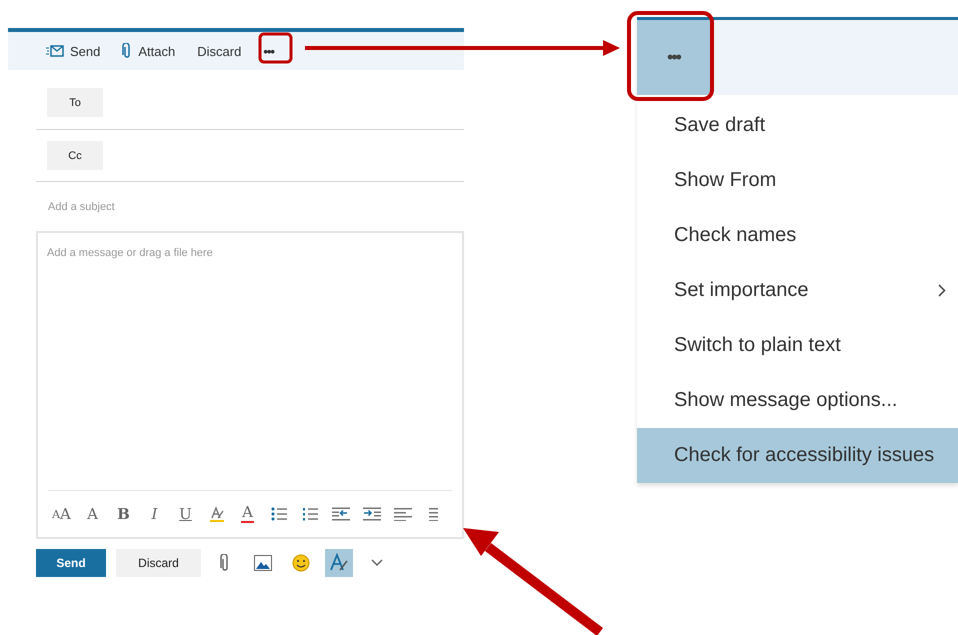 This screenshot has height=635, width=958. What do you see at coordinates (371, 514) in the screenshot?
I see `indent-icon` at bounding box center [371, 514].